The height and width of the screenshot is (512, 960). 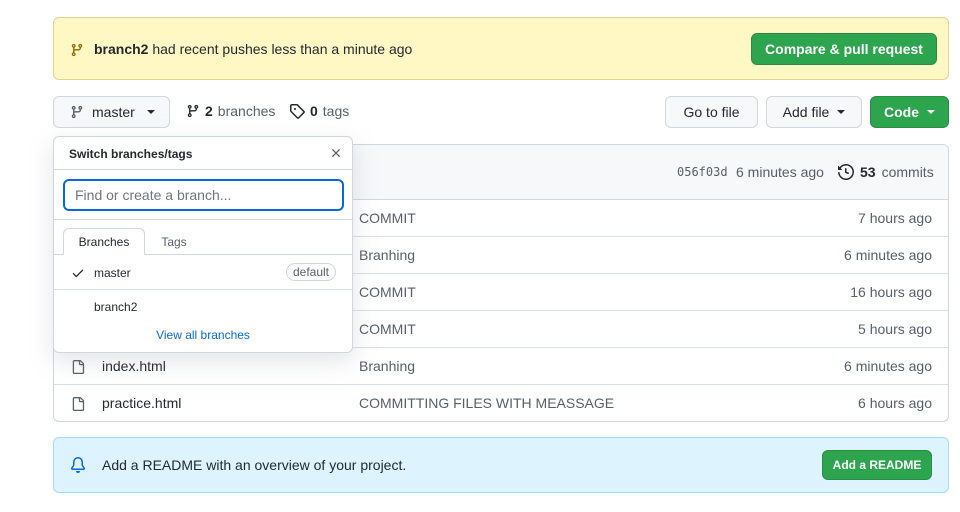 What do you see at coordinates (246, 111) in the screenshot?
I see `branches-label: branches` at bounding box center [246, 111].